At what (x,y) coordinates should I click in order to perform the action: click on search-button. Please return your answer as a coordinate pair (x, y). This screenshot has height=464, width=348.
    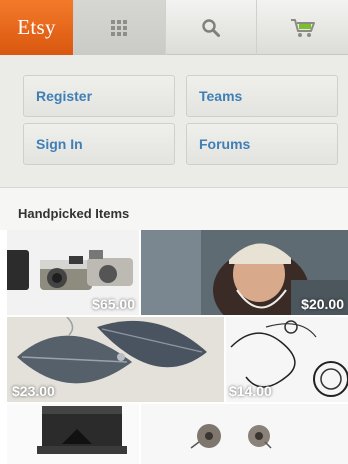
    Looking at the image, I should click on (210, 27).